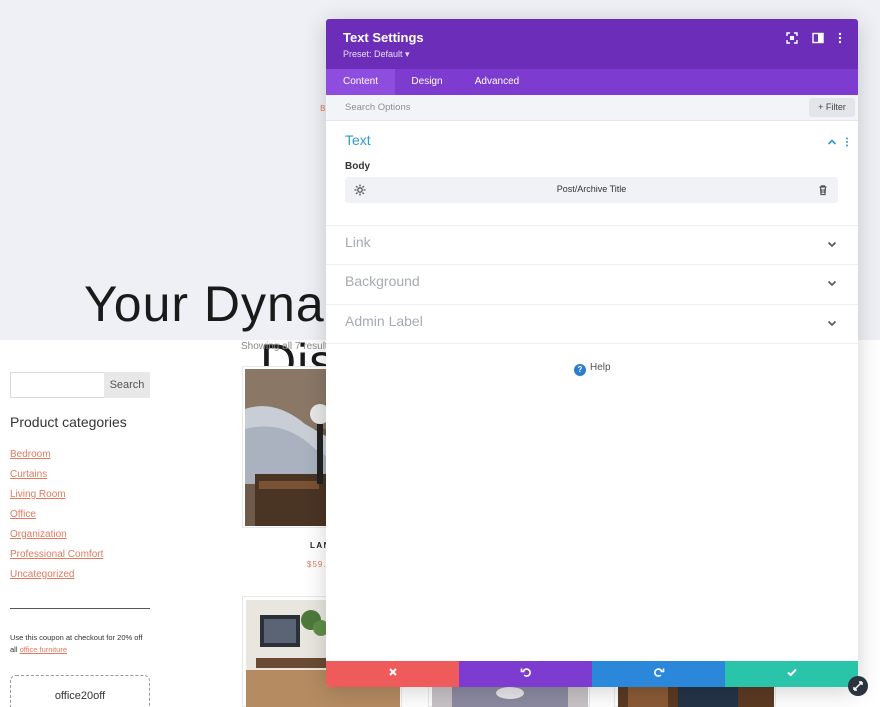 The height and width of the screenshot is (707, 880). What do you see at coordinates (80, 691) in the screenshot?
I see `coupon-code-box: office20off` at bounding box center [80, 691].